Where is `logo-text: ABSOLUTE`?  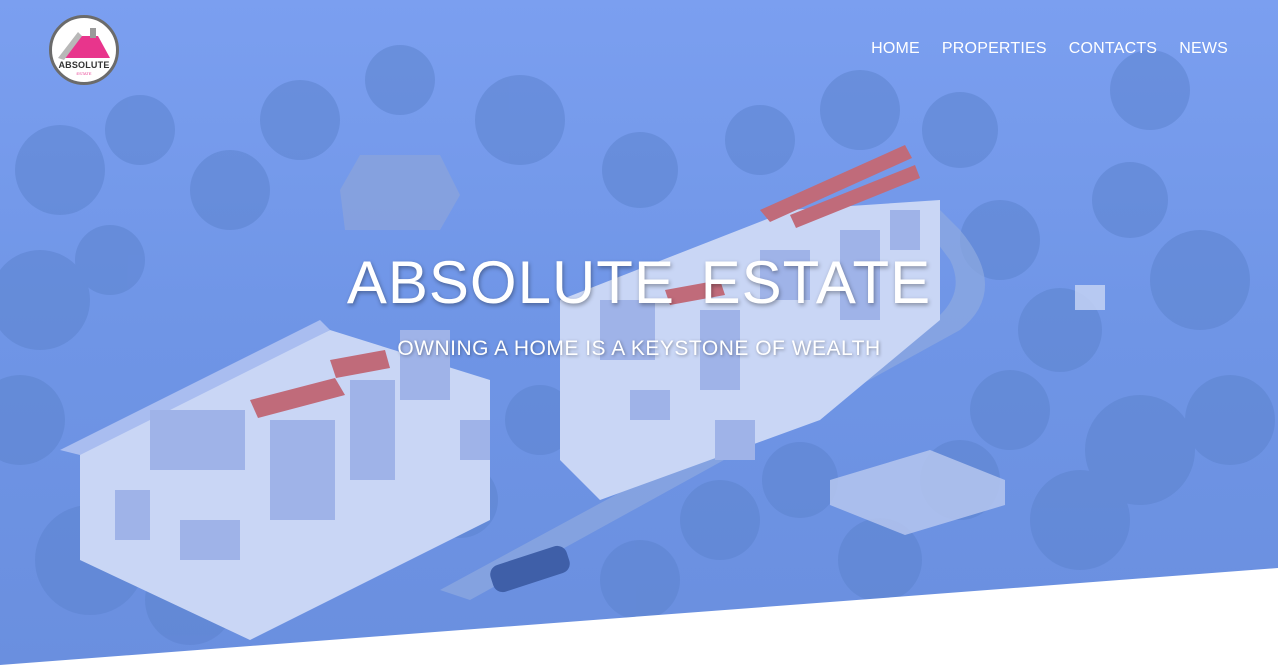
logo-text: ABSOLUTE is located at coordinates (84, 65).